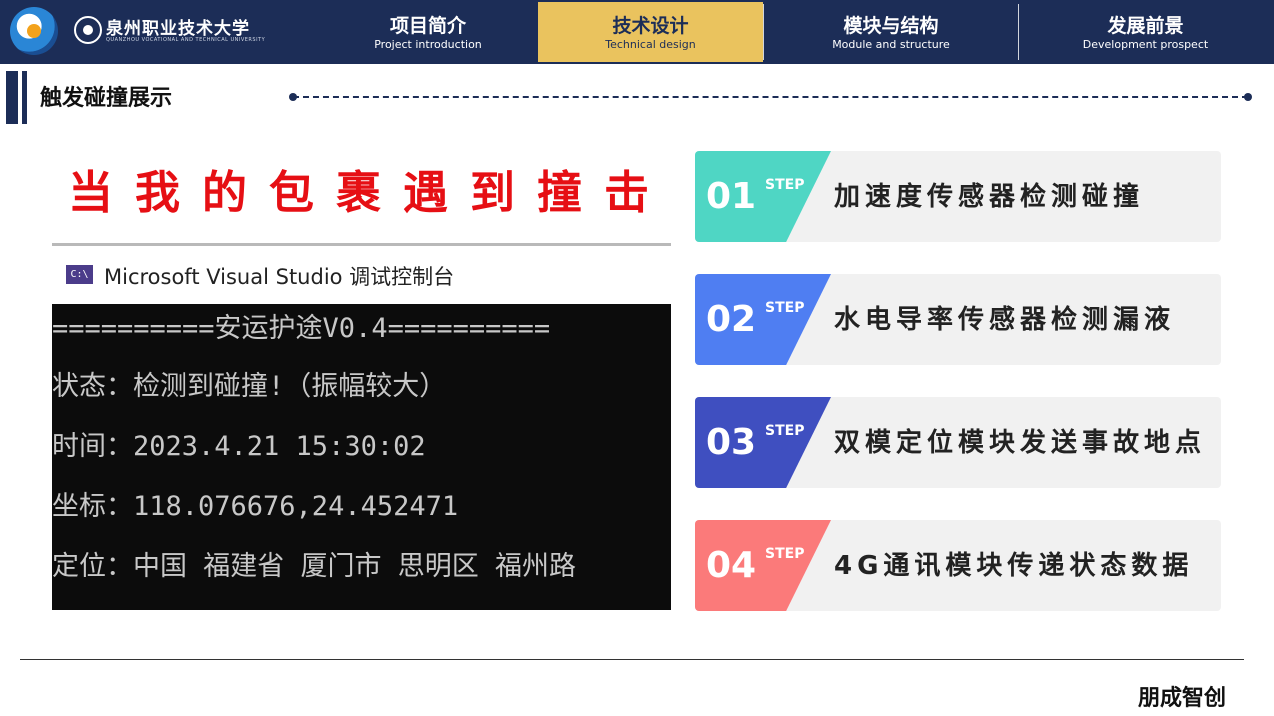 The image size is (1274, 716). I want to click on section-marker-bar-thin, so click(24, 97).